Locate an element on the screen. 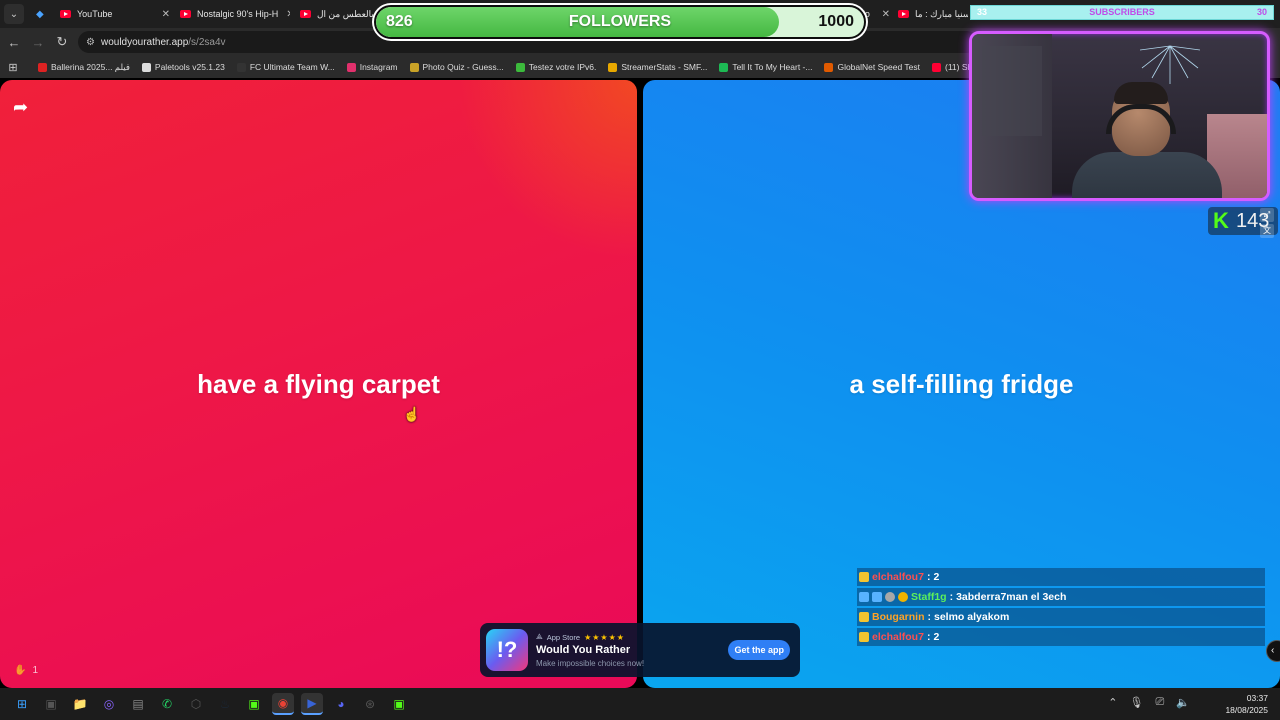 The image size is (1280, 720). kick-app-icon: ▣ is located at coordinates (254, 704).